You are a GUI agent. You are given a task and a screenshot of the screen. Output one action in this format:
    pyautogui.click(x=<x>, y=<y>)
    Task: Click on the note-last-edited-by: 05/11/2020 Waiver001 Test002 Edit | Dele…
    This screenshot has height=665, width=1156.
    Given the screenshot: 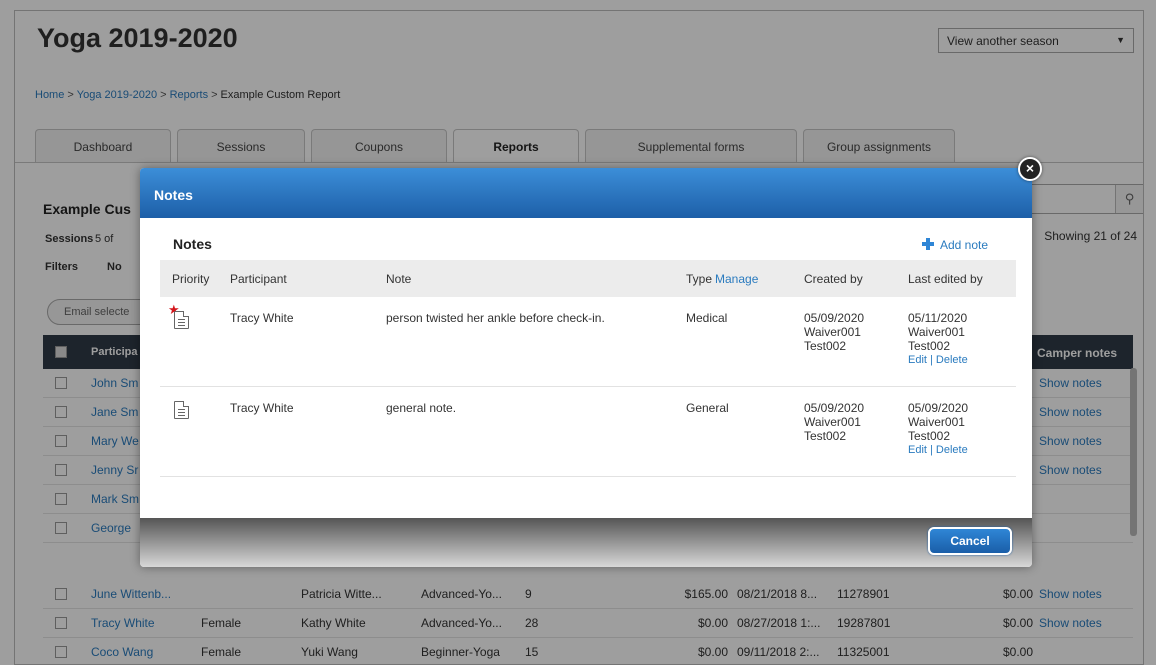 What is the action you would take?
    pyautogui.click(x=938, y=339)
    